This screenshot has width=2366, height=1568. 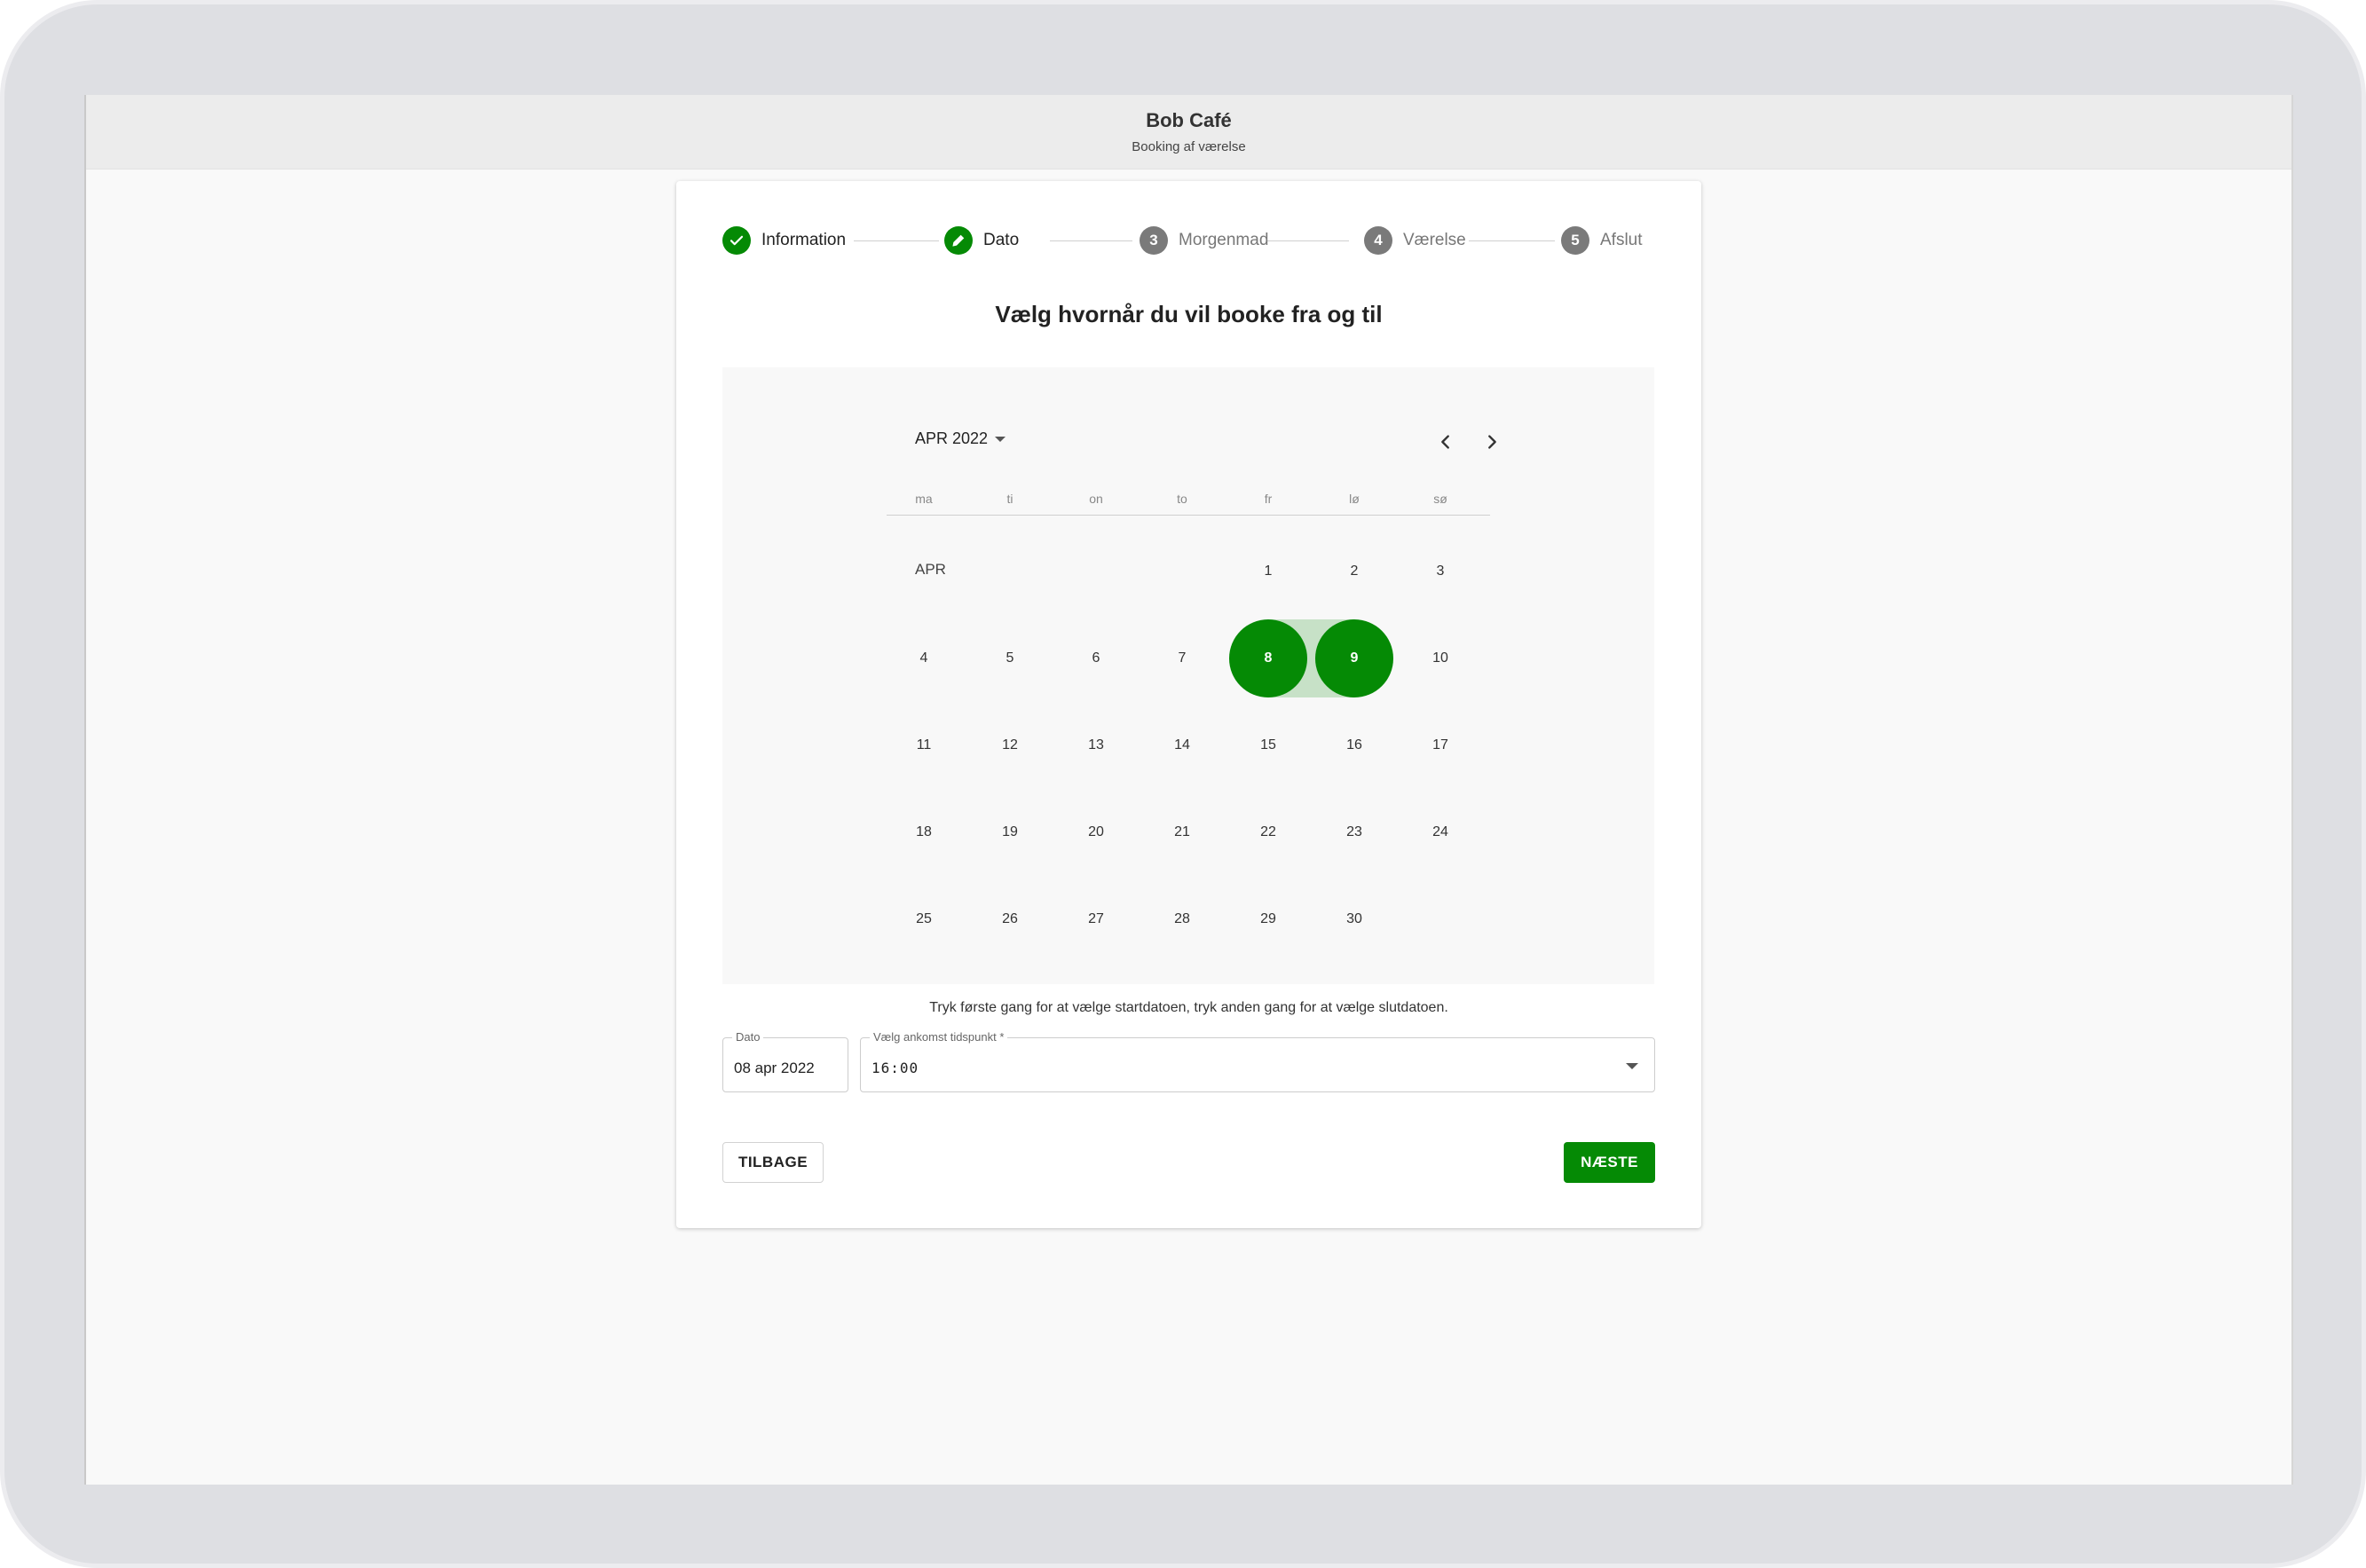 I want to click on calendar-day: 23, so click(x=1354, y=832).